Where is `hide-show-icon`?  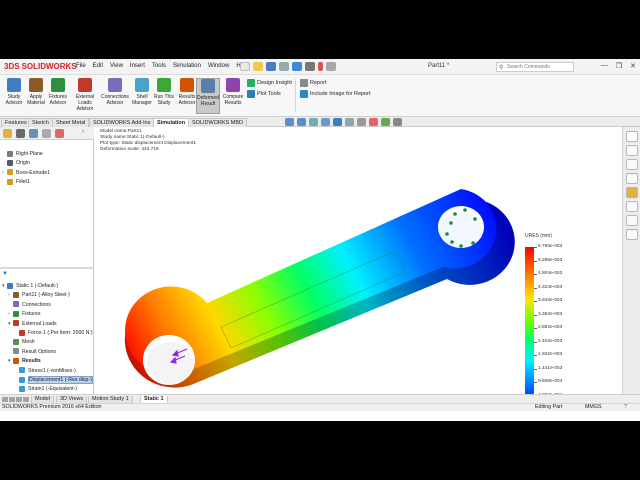
hide-show-icon is located at coordinates (361, 122).